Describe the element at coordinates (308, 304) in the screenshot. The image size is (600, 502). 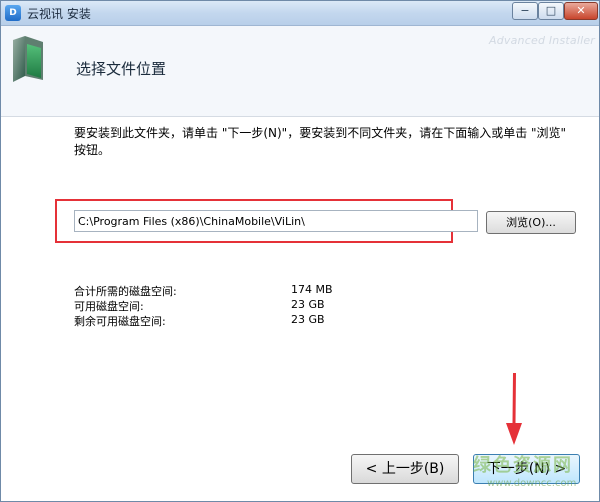
I see `available-space-value: 23 GB` at that location.